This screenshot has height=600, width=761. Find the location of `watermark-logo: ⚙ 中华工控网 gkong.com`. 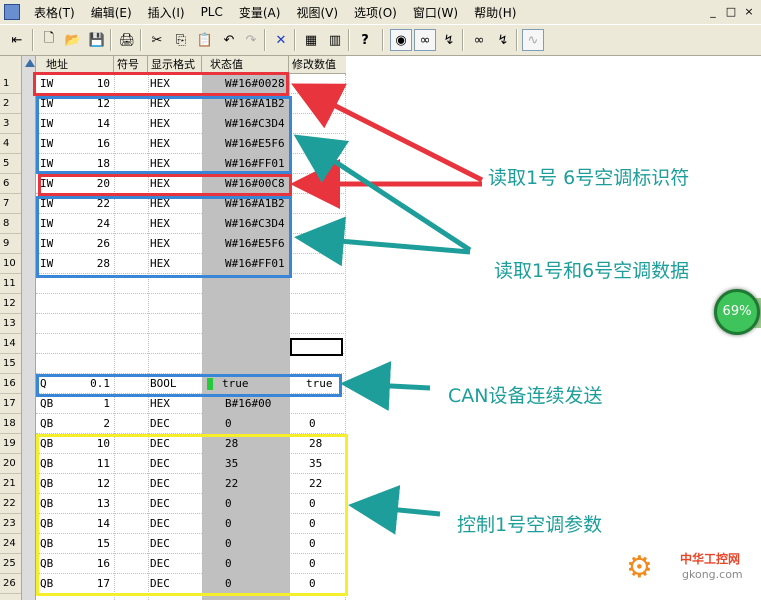

watermark-logo: ⚙ 中华工控网 gkong.com is located at coordinates (693, 572).